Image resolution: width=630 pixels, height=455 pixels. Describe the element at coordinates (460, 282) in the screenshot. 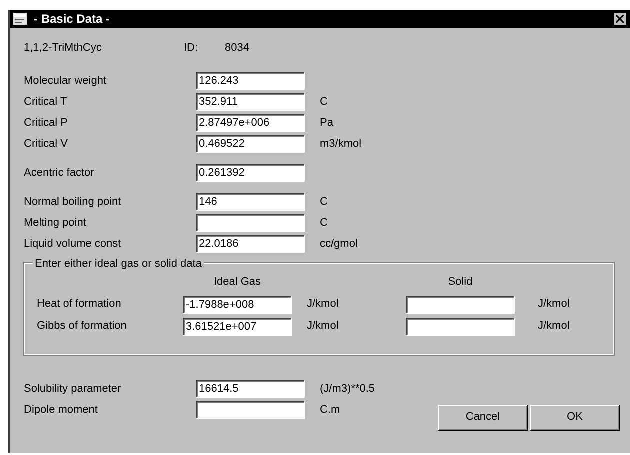

I see `column-header: Solid` at that location.